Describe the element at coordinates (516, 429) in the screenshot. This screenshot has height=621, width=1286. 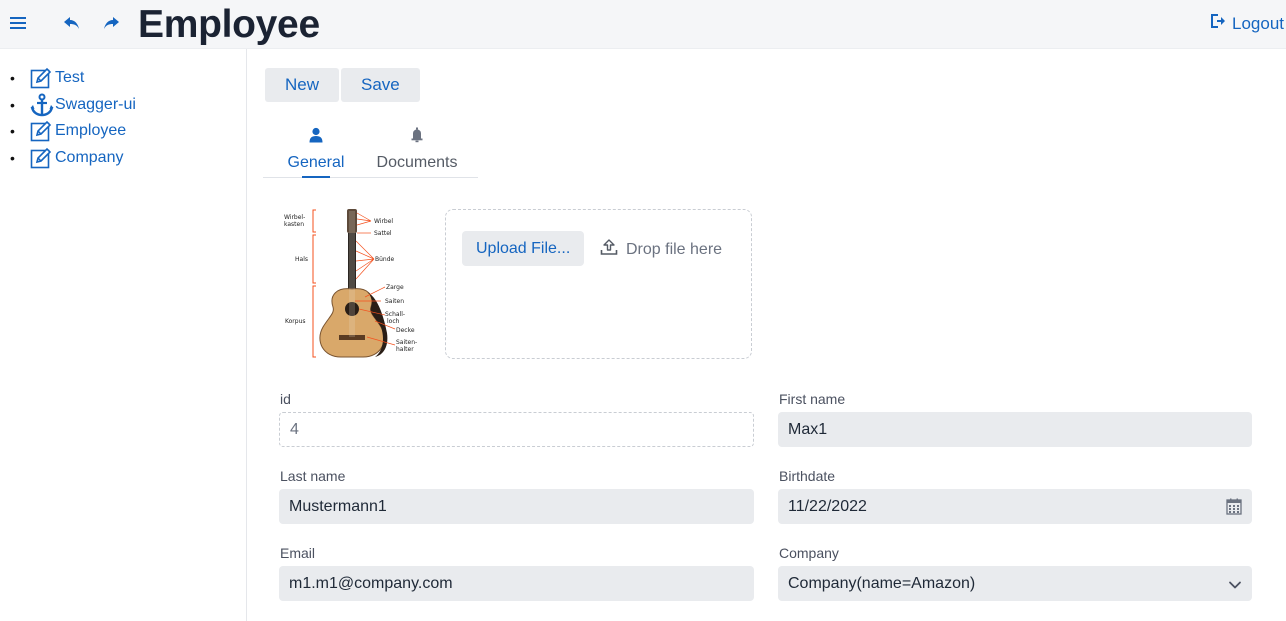
I see `id-field: 4` at that location.